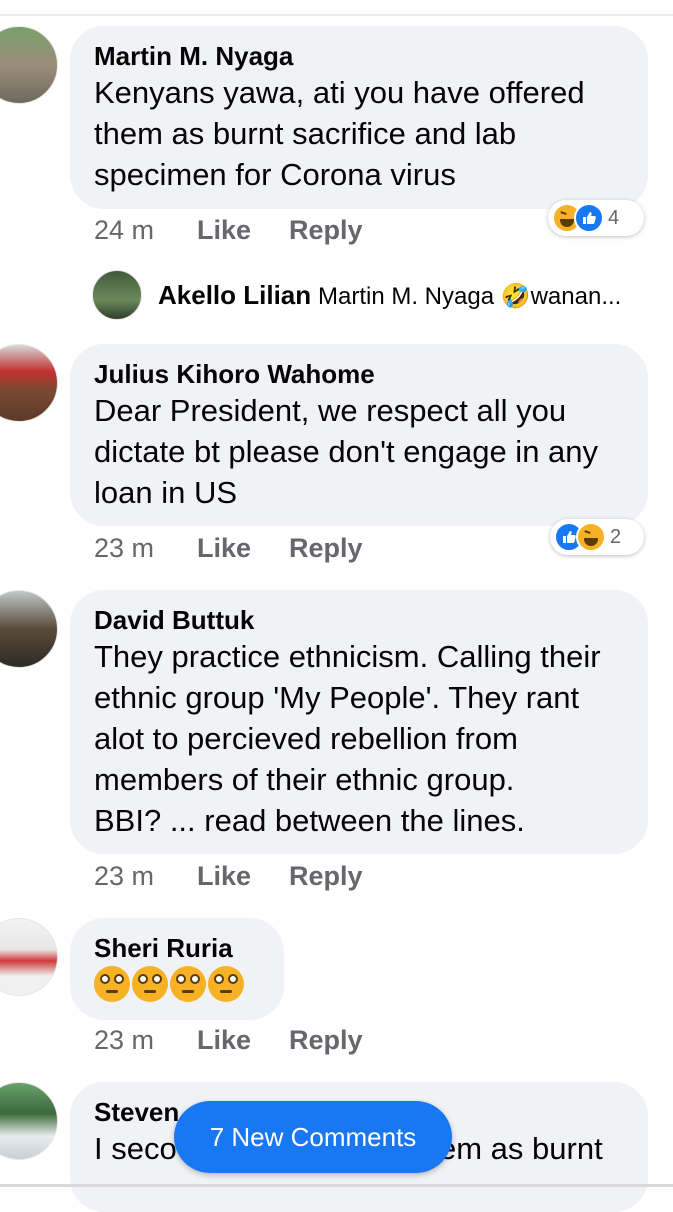 This screenshot has height=1212, width=673. Describe the element at coordinates (135, 1148) in the screenshot. I see `comment-text-fragment: I seco` at that location.